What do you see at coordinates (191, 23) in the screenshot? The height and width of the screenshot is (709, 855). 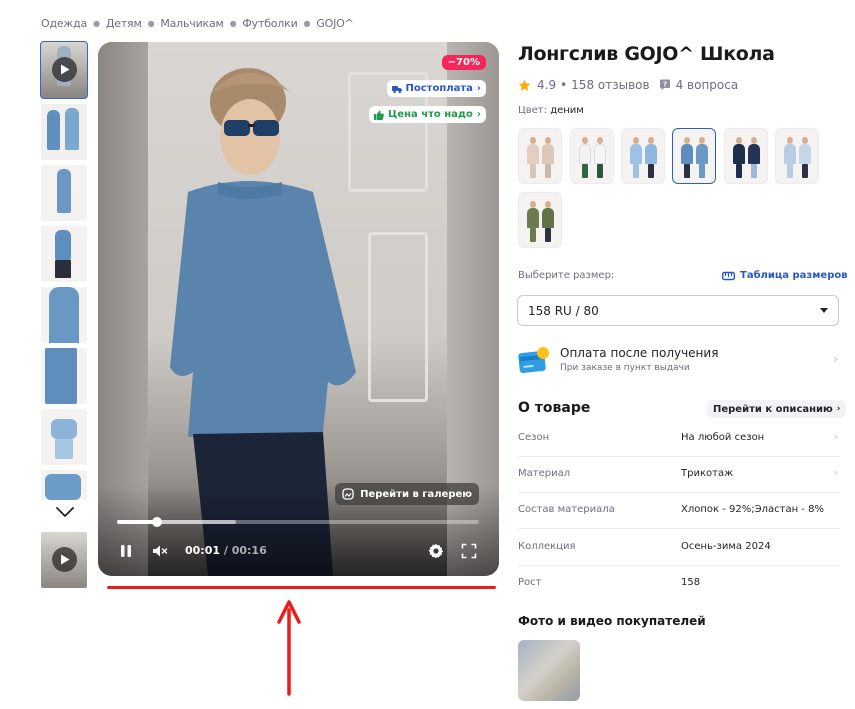 I see `breadcrumb-item-boys: Мальчикам` at bounding box center [191, 23].